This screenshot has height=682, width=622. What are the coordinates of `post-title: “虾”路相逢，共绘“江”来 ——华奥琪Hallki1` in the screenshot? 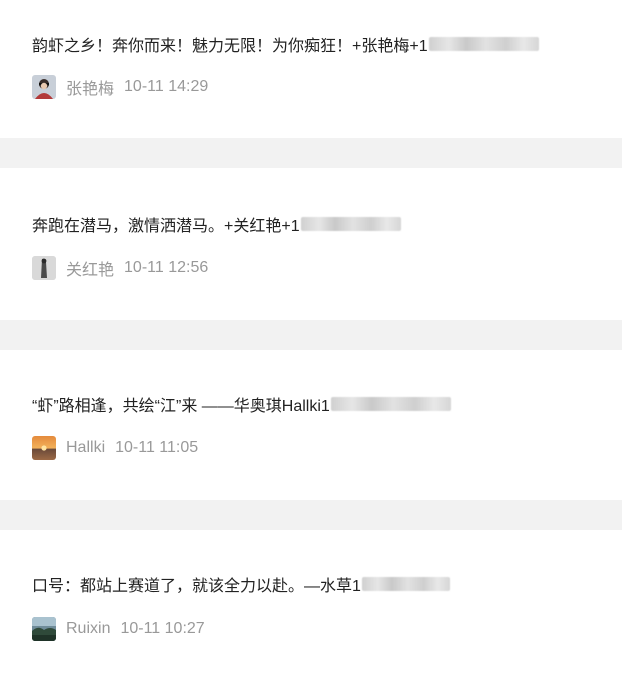 It's located at (251, 404).